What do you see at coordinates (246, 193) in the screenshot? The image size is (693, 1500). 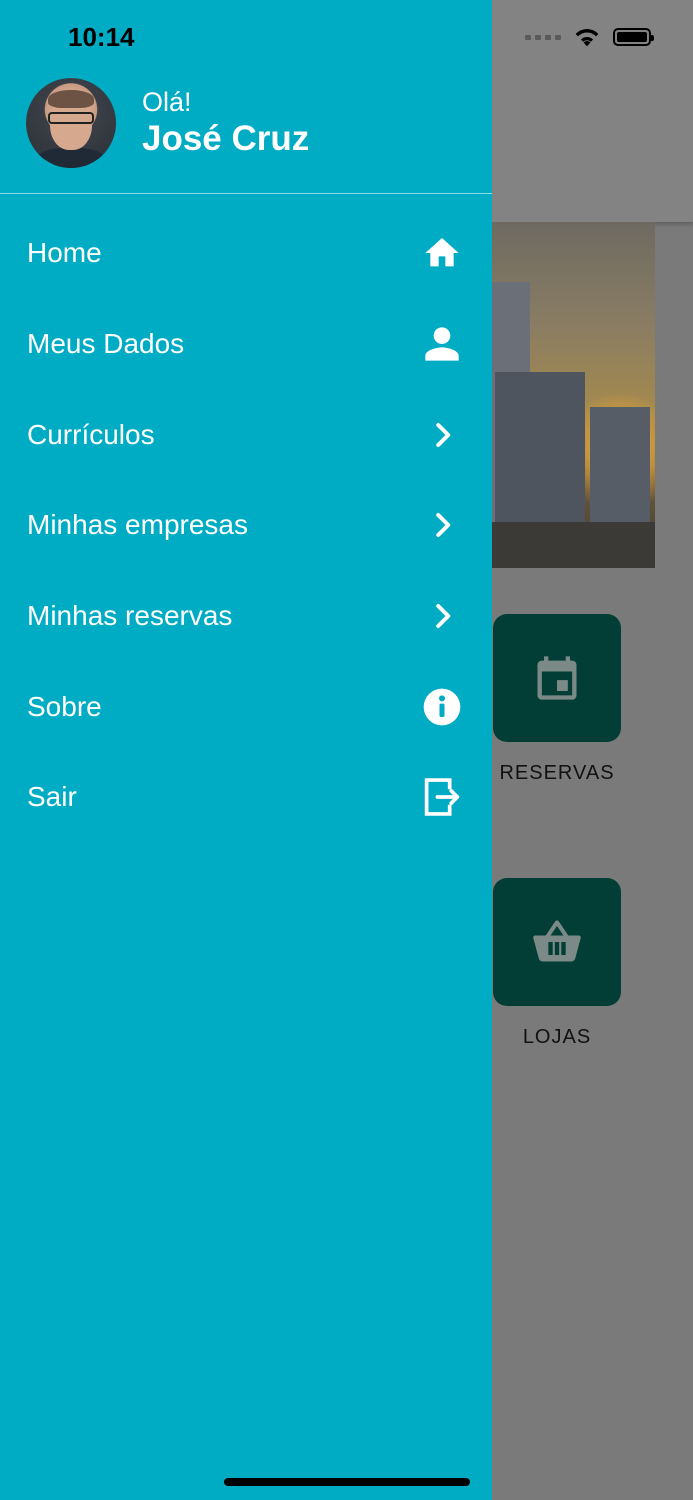 I see `divider` at bounding box center [246, 193].